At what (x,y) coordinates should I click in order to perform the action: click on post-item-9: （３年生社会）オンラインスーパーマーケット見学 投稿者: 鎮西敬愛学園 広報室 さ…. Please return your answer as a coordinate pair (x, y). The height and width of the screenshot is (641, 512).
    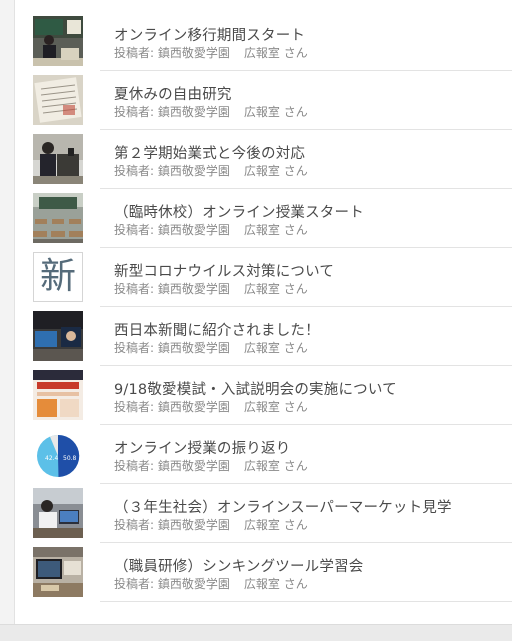
    Looking at the image, I should click on (272, 513).